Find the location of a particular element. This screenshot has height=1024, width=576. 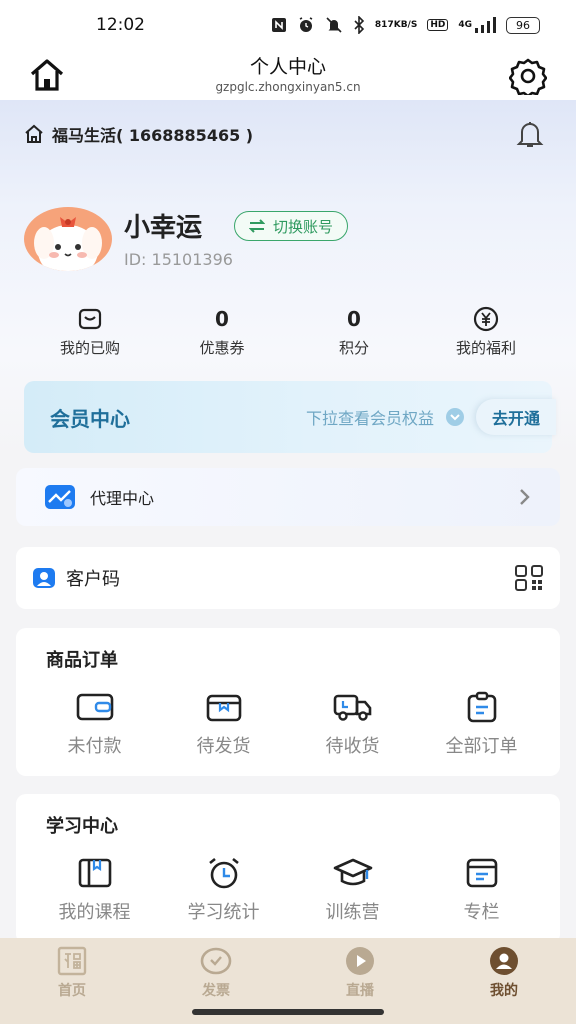

page-url: gzpglc.zhongxinyan5.cn is located at coordinates (288, 87).